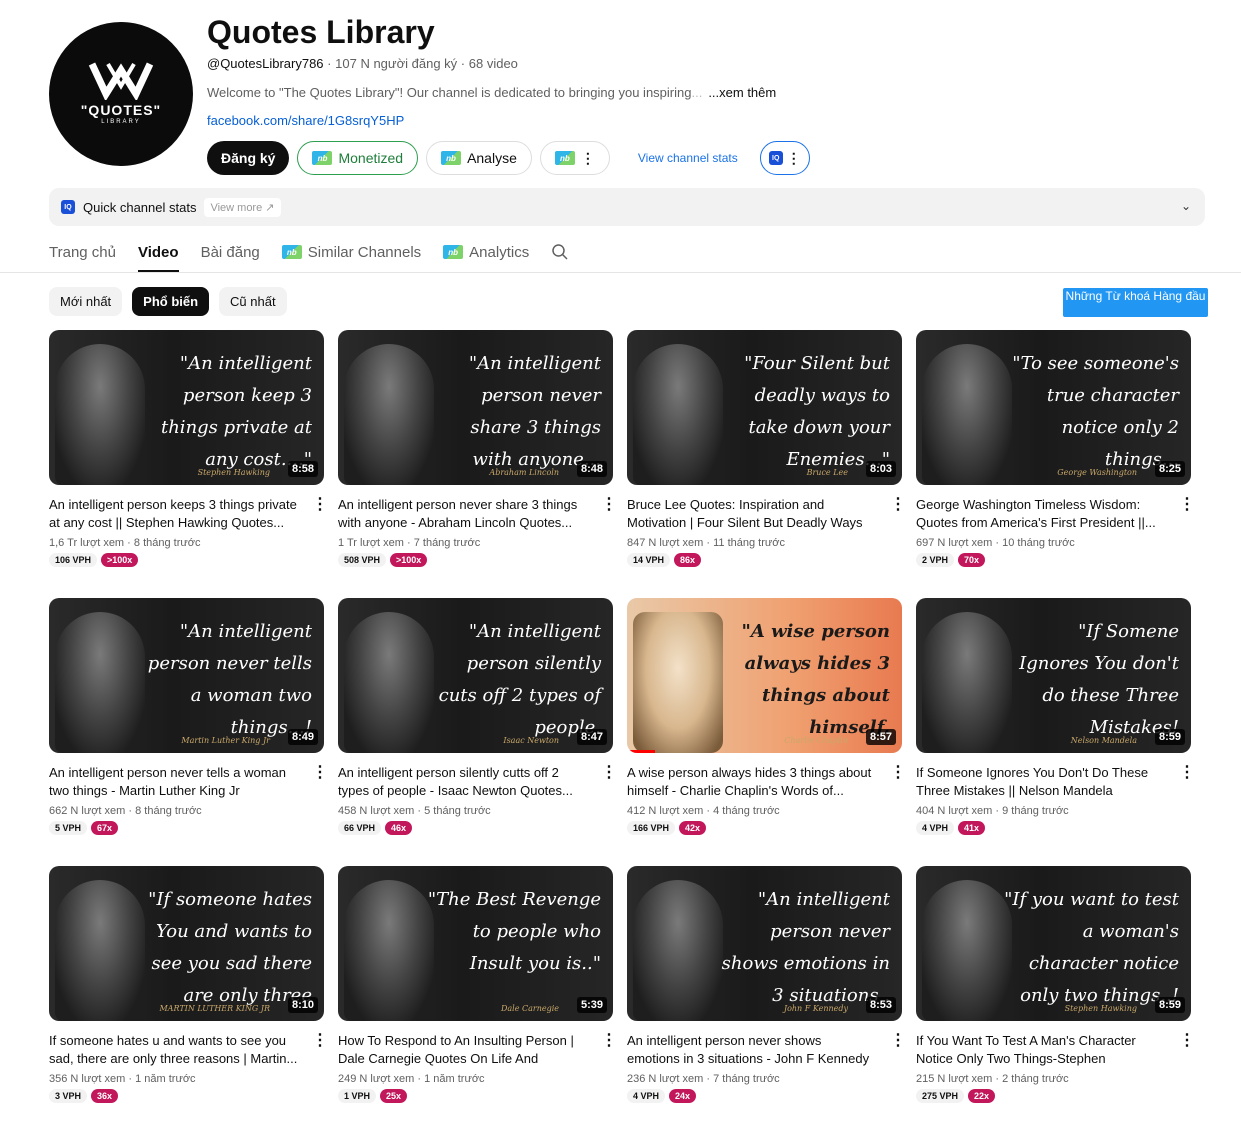  I want to click on thumbnail-signature: Isaac Newton, so click(531, 740).